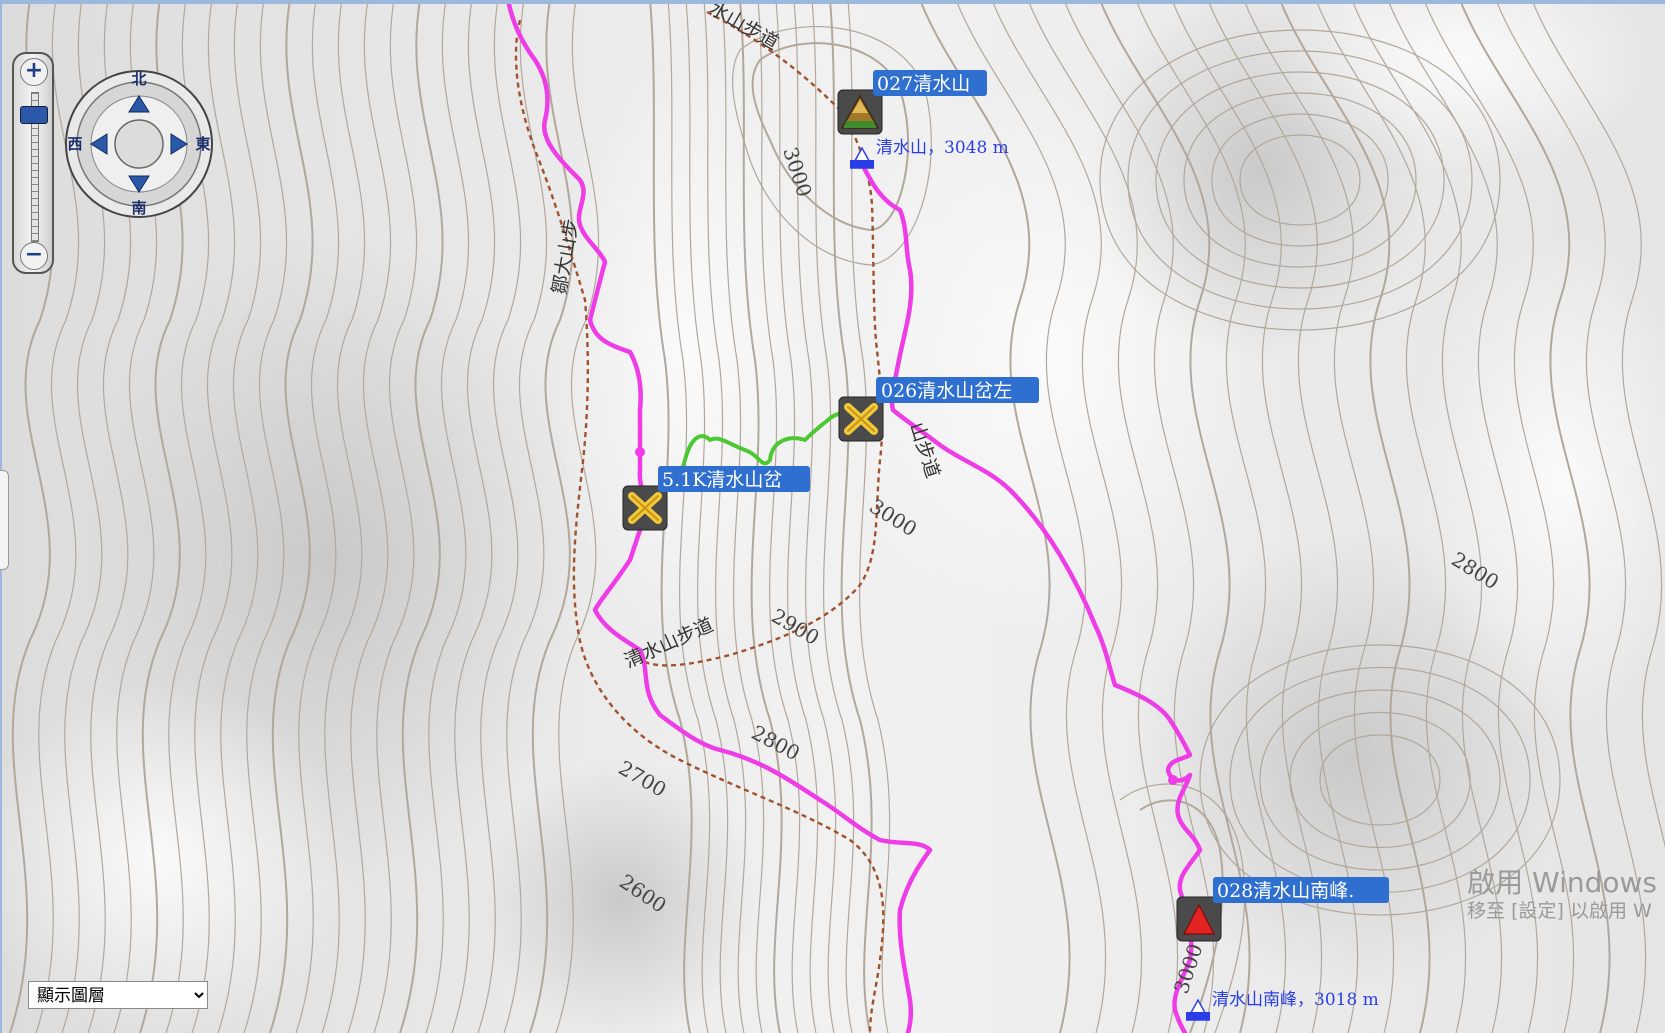  Describe the element at coordinates (74, 144) in the screenshot. I see `compass-west-label: 西` at that location.